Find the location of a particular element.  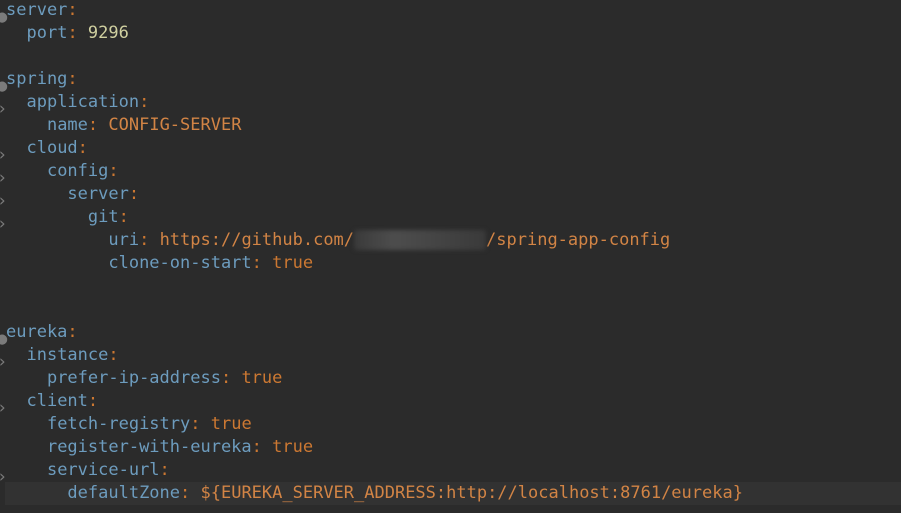

colon: : is located at coordinates (72, 10).